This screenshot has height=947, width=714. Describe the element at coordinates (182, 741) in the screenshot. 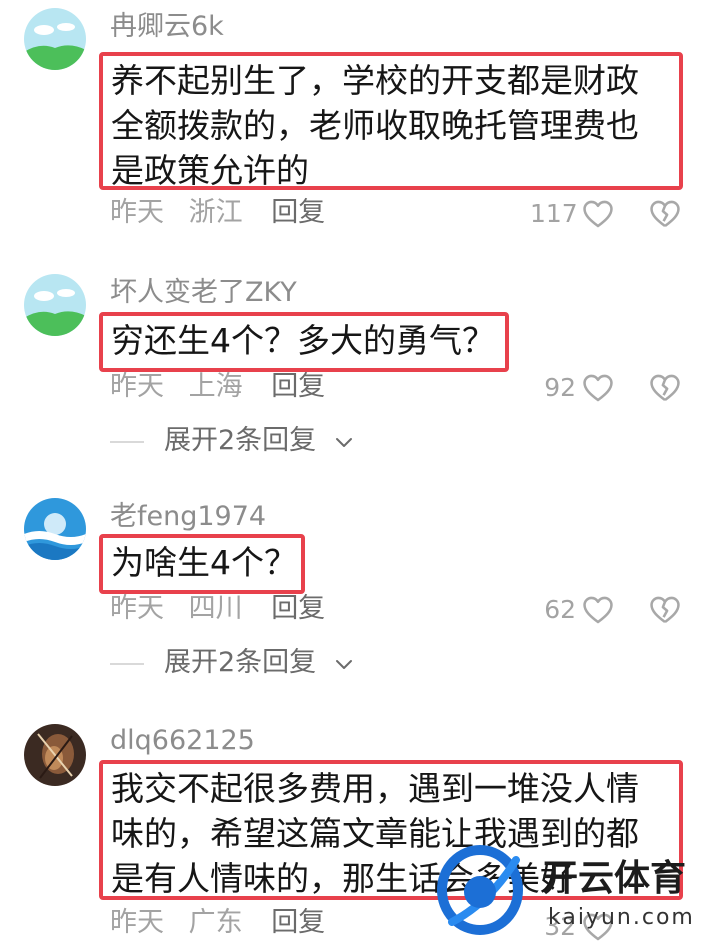

I see `username: dlq662125` at that location.